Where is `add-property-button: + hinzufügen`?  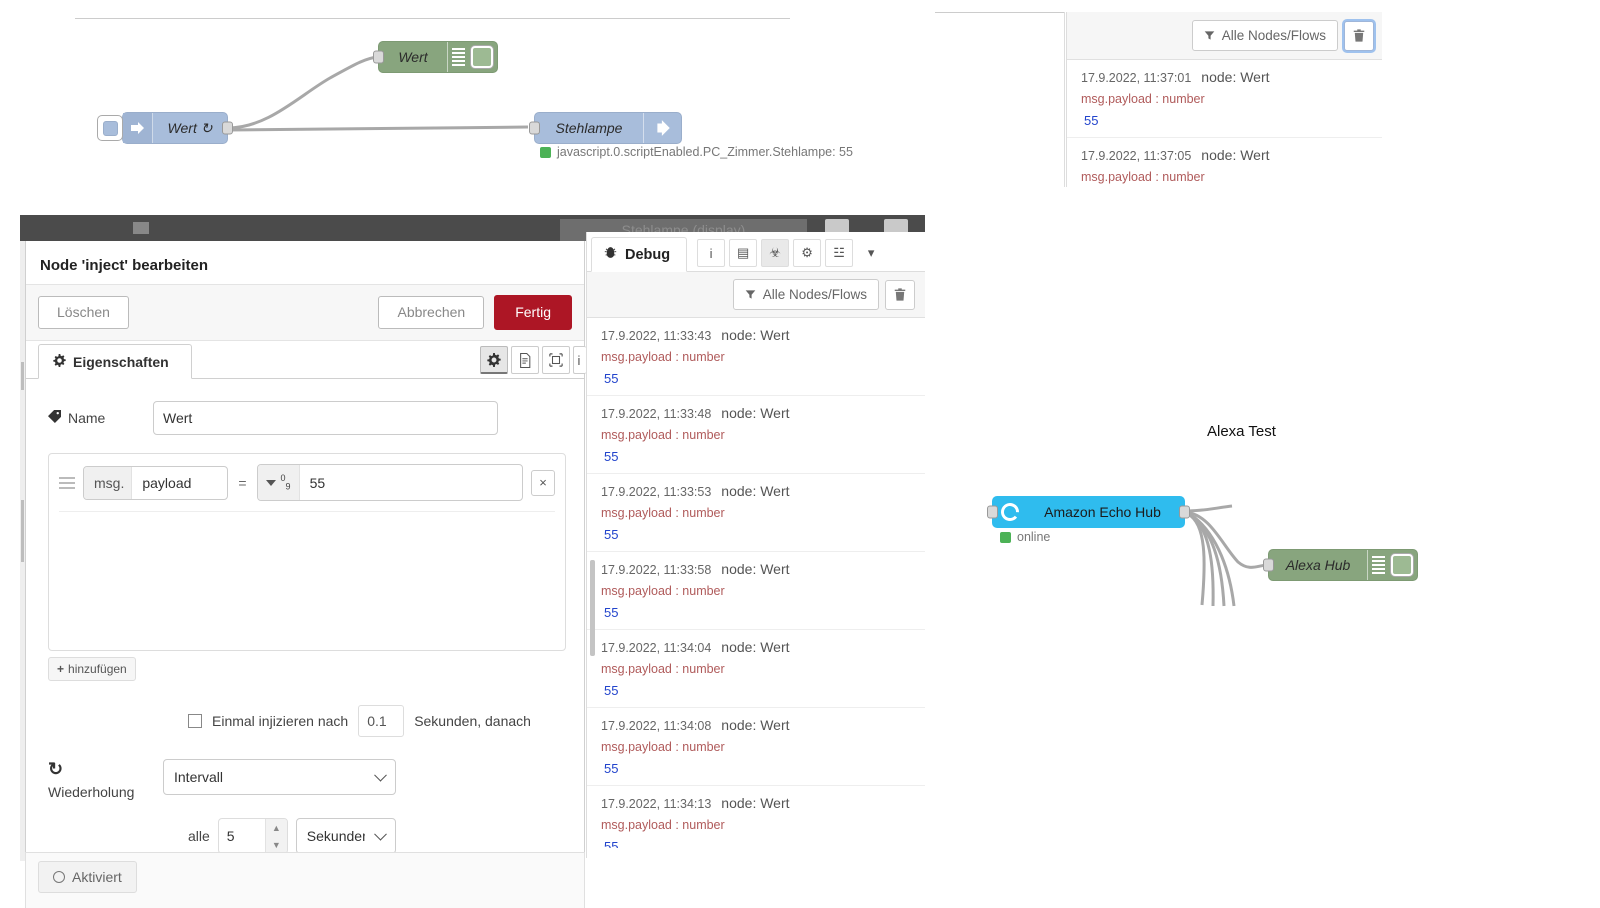
add-property-button: + hinzufügen is located at coordinates (92, 669).